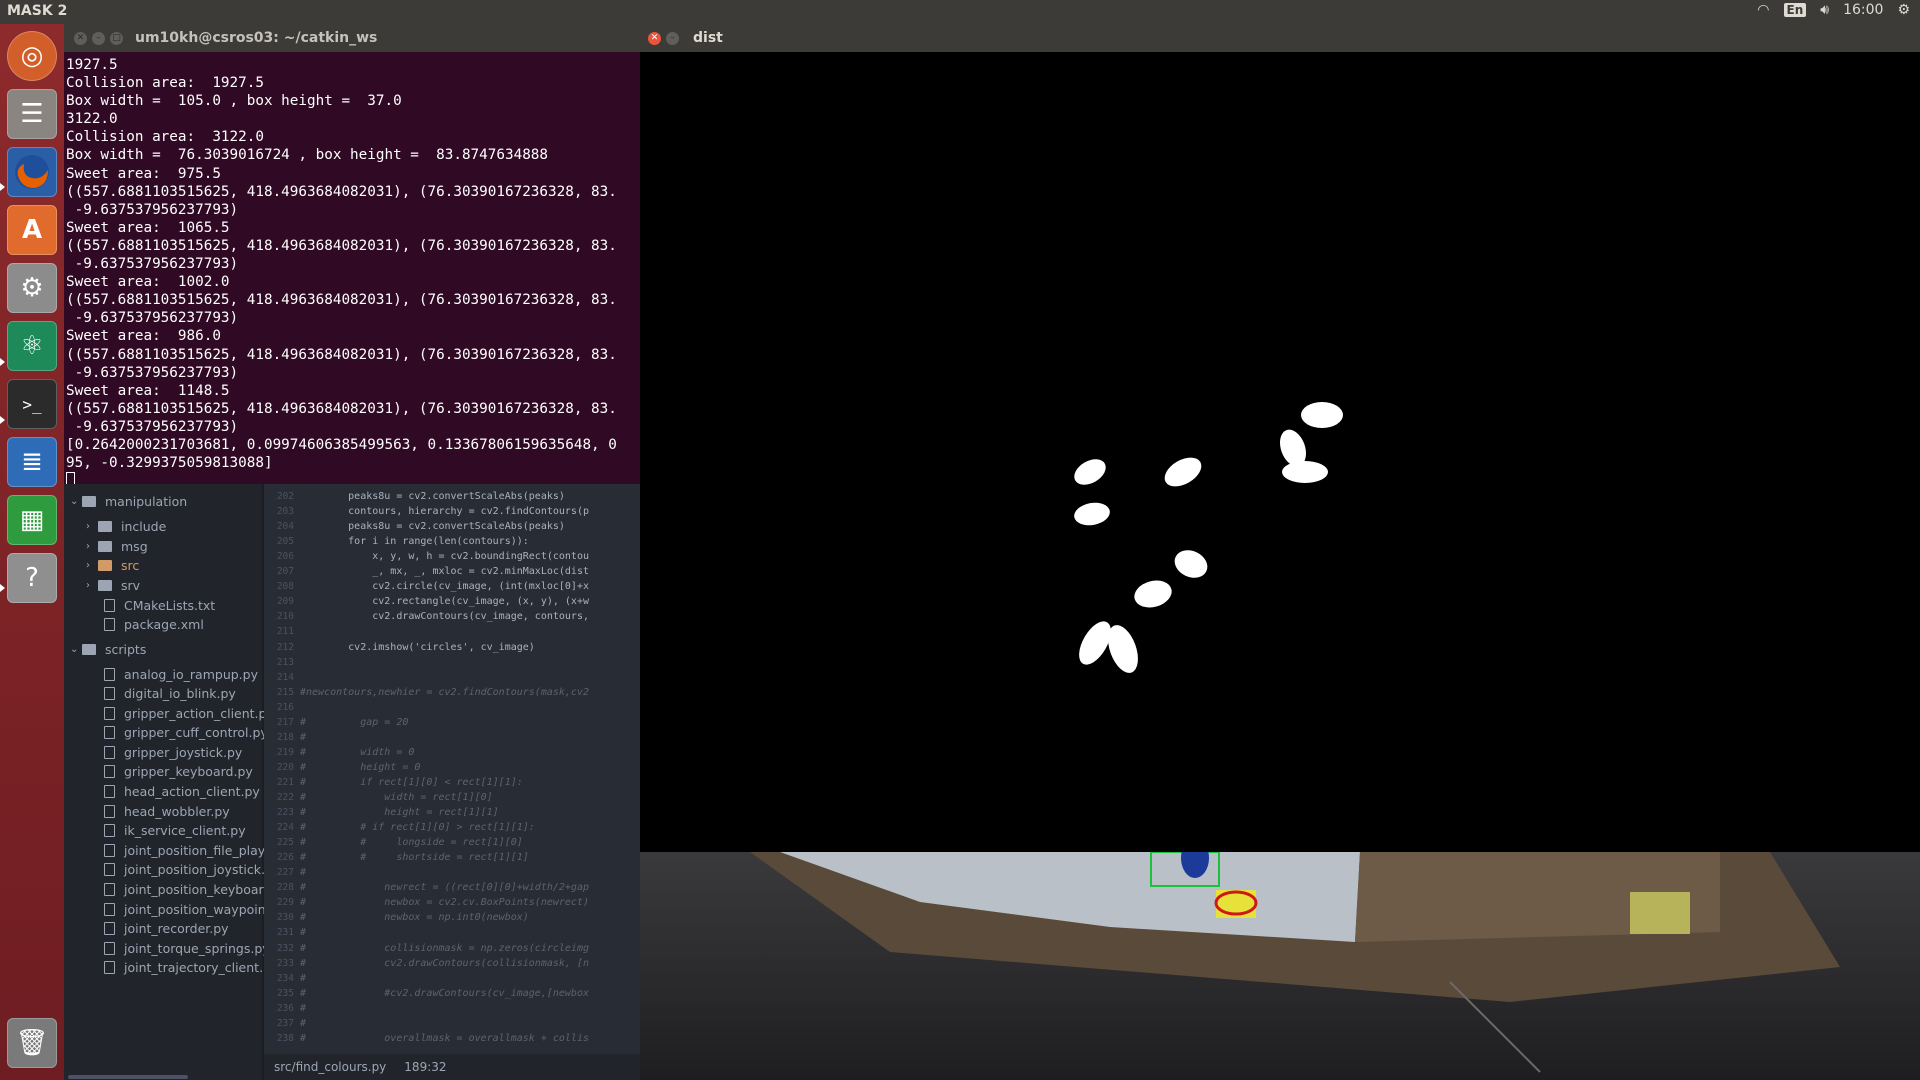 The image size is (1920, 1080). What do you see at coordinates (167, 811) in the screenshot?
I see `tree-file: head_wobbler.py` at bounding box center [167, 811].